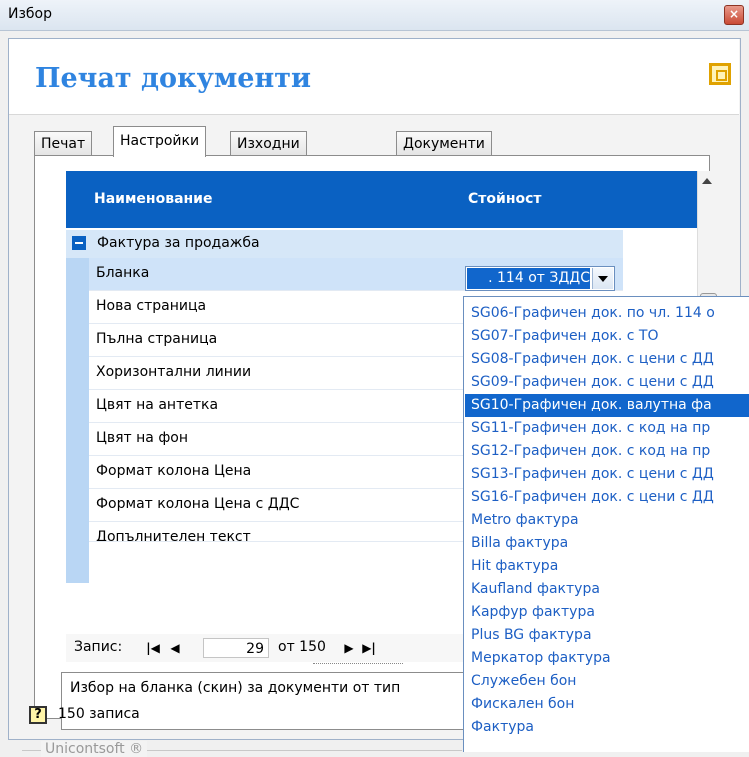  What do you see at coordinates (607, 612) in the screenshot?
I see `dropdown-option: Карфур фактура` at bounding box center [607, 612].